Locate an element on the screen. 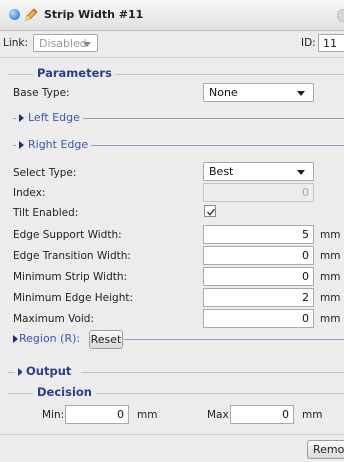 The width and height of the screenshot is (344, 462). base-type-value: None is located at coordinates (223, 92).